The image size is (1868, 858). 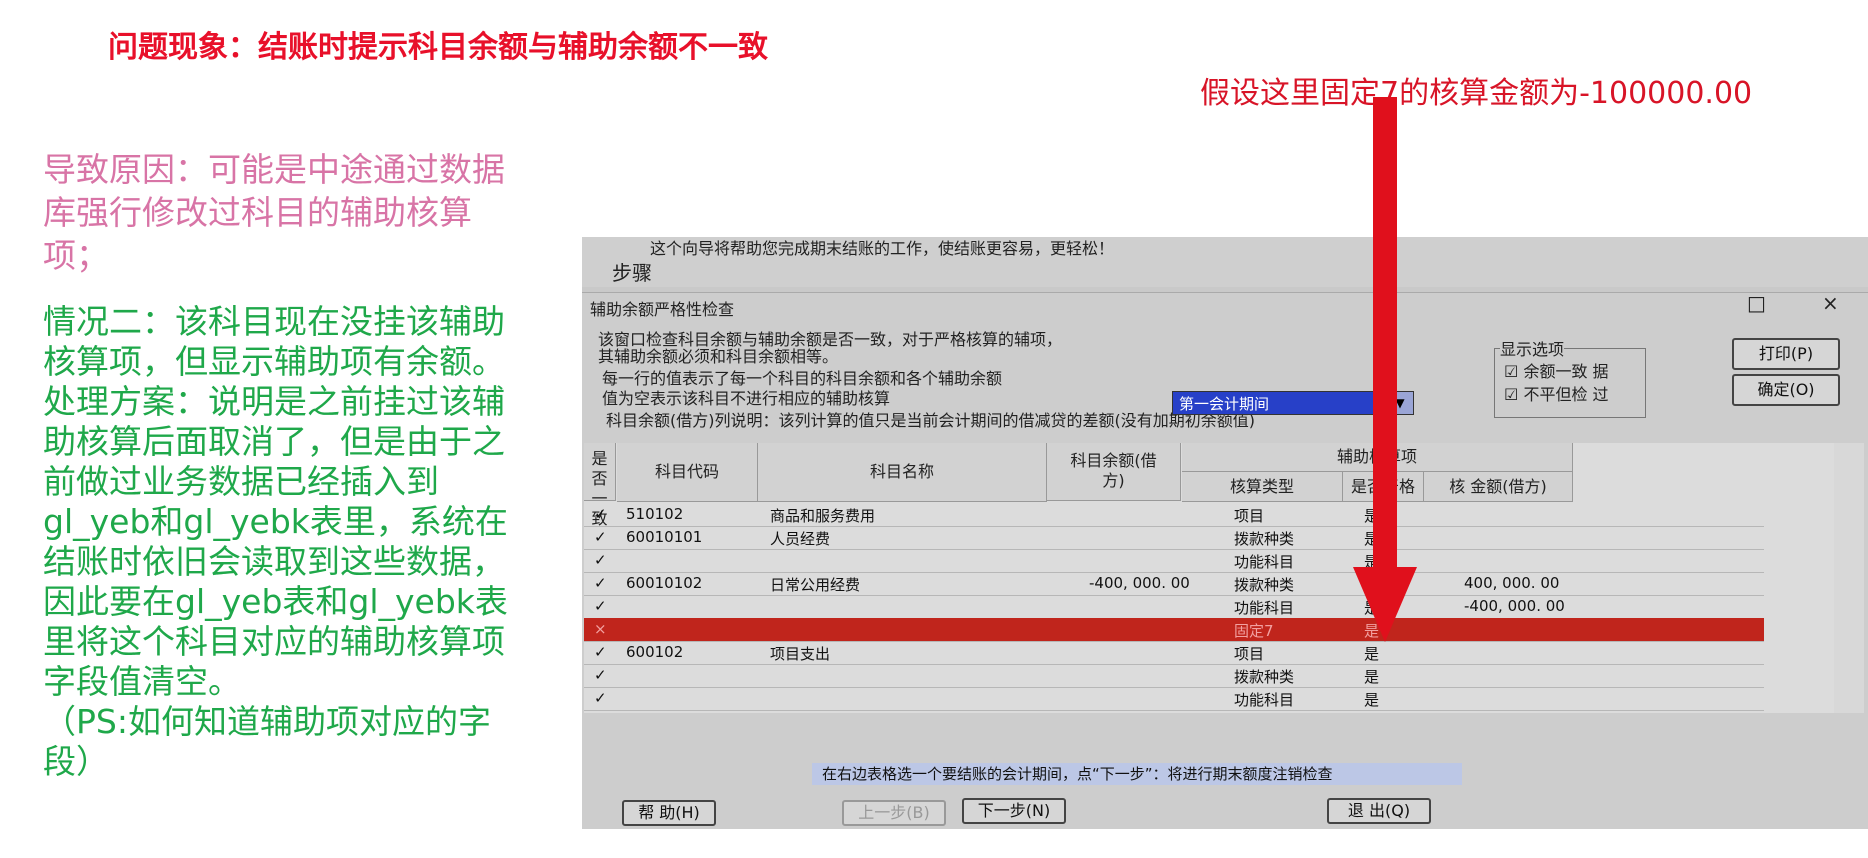 I want to click on row-name: 项目支出, so click(x=800, y=654).